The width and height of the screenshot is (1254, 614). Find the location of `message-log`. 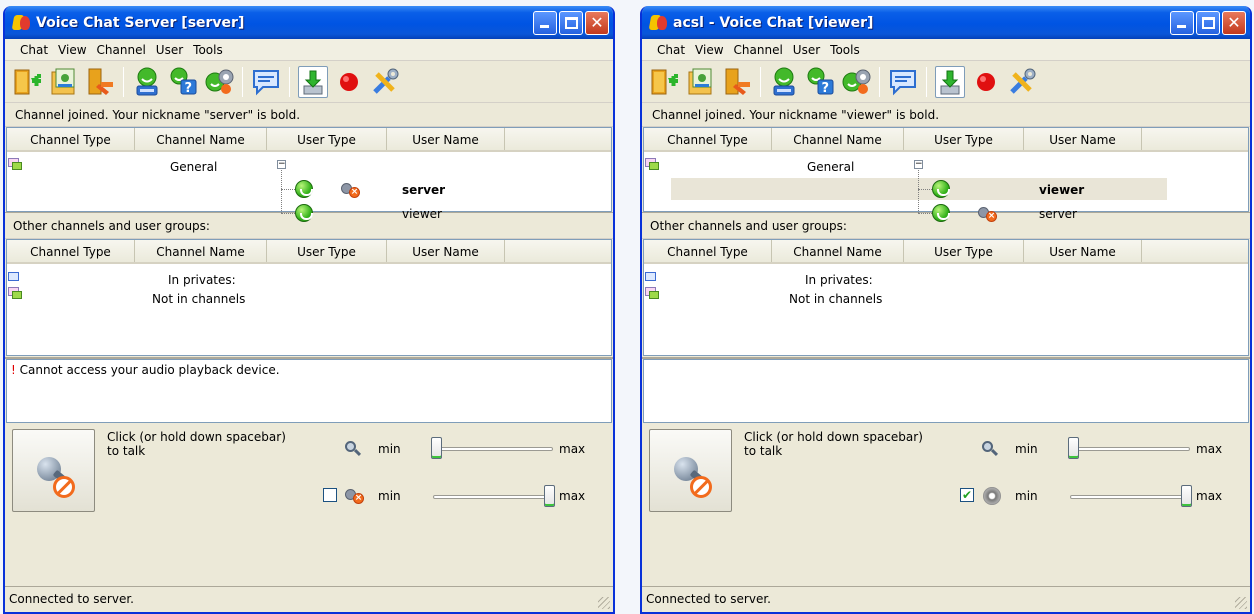

message-log is located at coordinates (946, 391).